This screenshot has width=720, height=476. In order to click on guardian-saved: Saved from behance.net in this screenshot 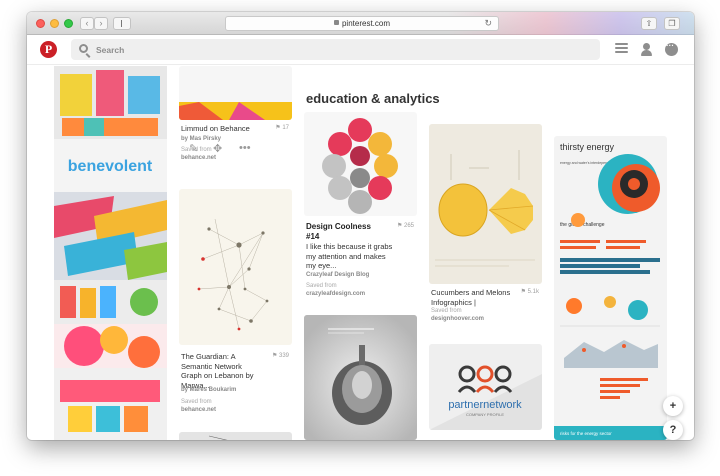, I will do `click(198, 406)`.